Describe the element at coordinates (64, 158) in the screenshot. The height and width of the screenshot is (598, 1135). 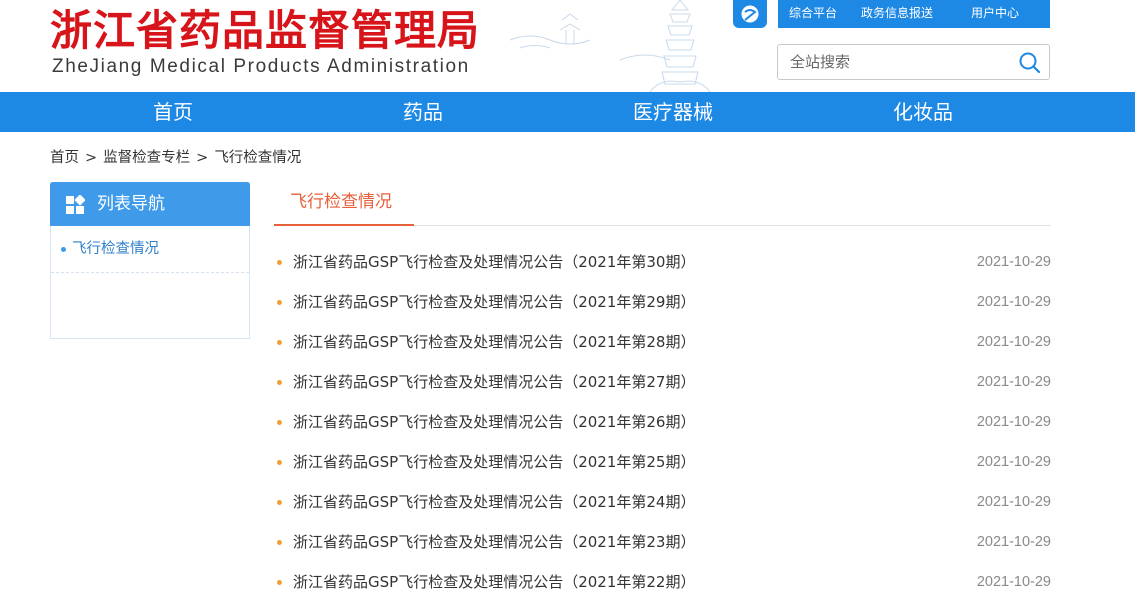
I see `breadcrumb-home: 首页` at that location.